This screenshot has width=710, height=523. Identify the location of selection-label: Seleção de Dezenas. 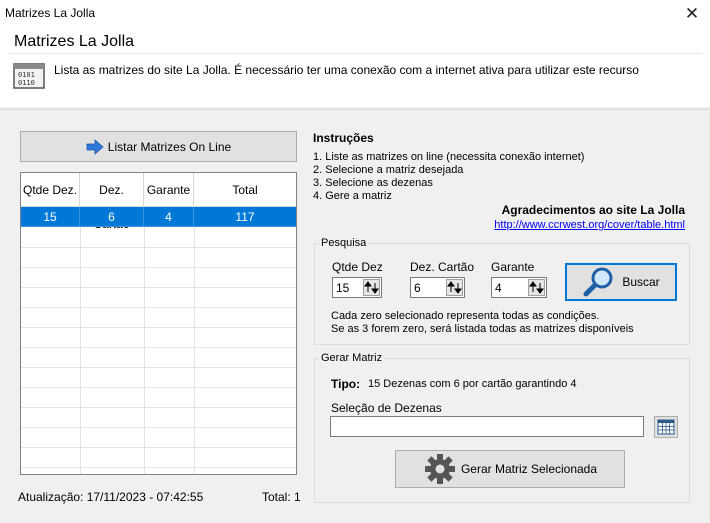
(386, 408).